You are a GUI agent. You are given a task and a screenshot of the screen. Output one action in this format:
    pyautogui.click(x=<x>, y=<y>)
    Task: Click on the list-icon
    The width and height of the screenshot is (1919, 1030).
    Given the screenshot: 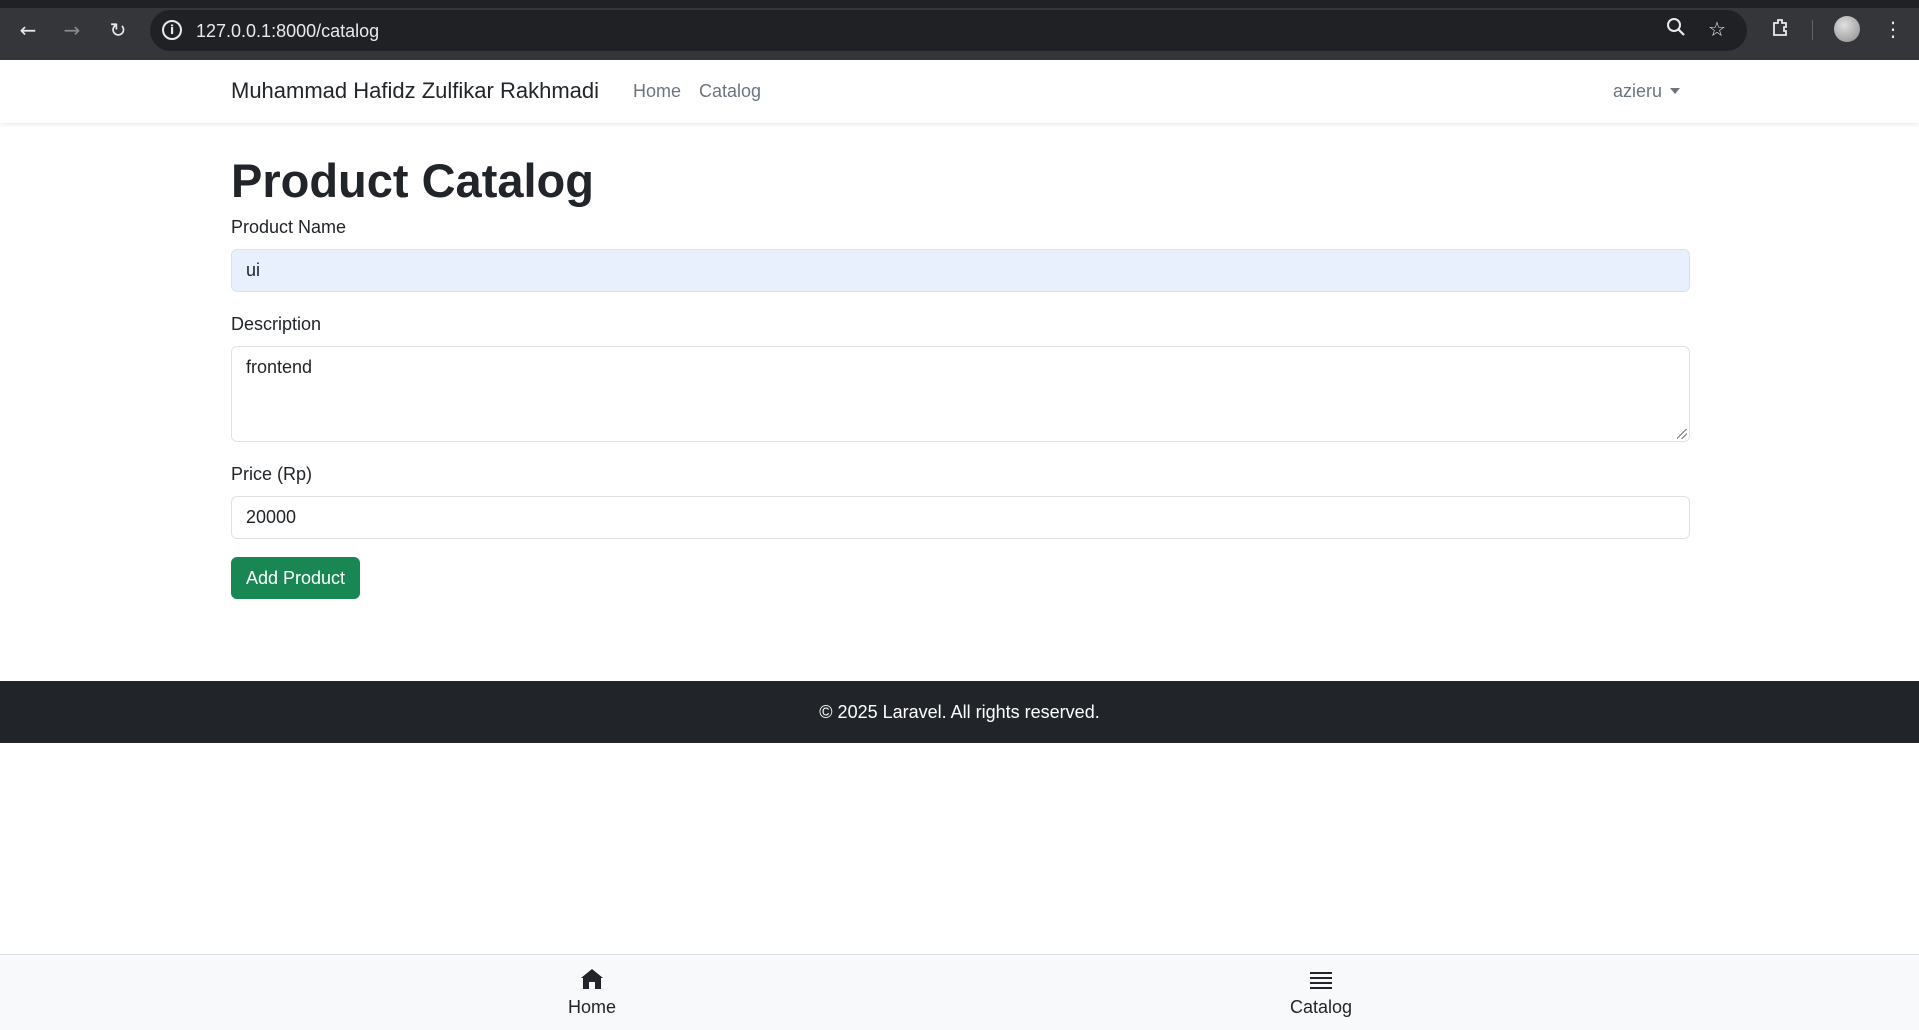 What is the action you would take?
    pyautogui.click(x=1321, y=980)
    